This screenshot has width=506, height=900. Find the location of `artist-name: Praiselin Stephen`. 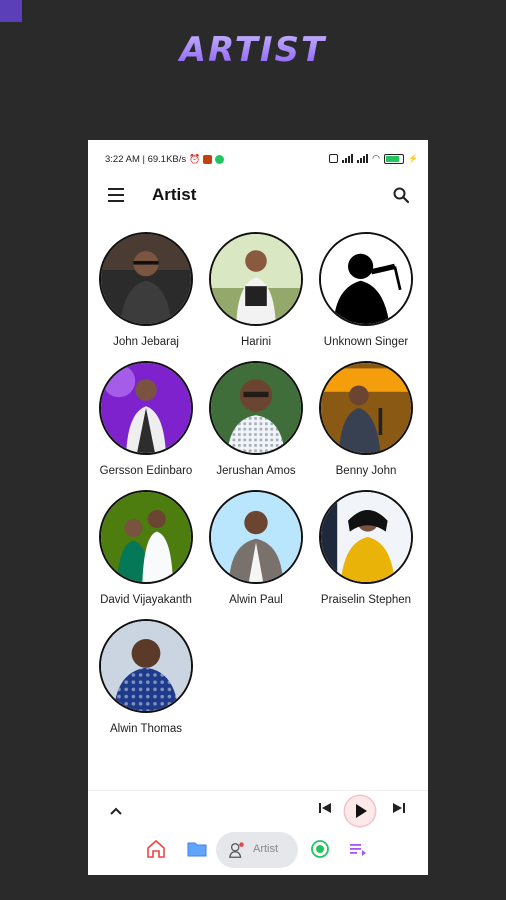

artist-name: Praiselin Stephen is located at coordinates (366, 600).